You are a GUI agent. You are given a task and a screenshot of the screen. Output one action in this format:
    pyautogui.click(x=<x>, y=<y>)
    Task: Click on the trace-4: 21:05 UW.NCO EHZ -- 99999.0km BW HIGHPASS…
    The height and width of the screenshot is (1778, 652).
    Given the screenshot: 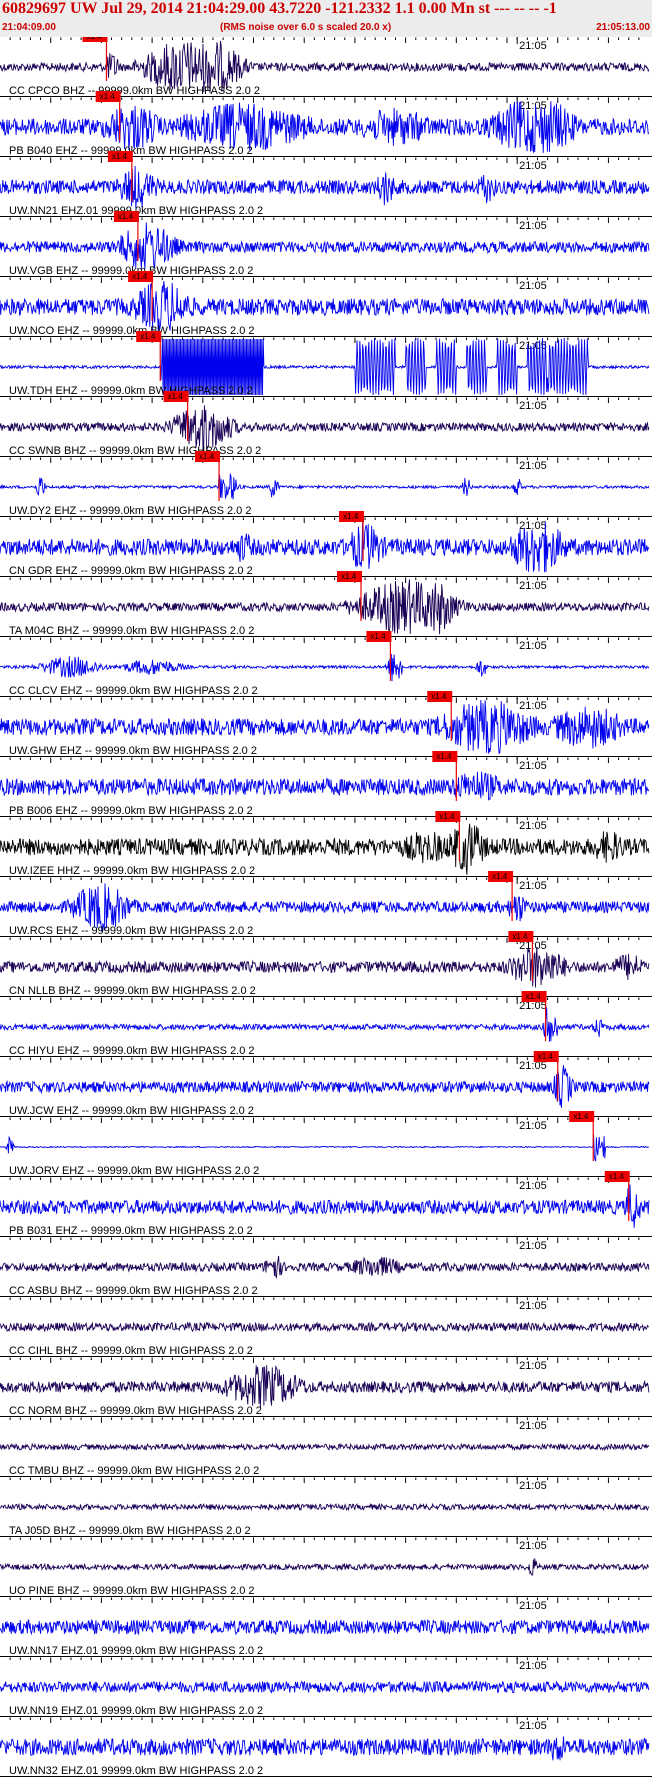 What is the action you would take?
    pyautogui.click(x=326, y=304)
    